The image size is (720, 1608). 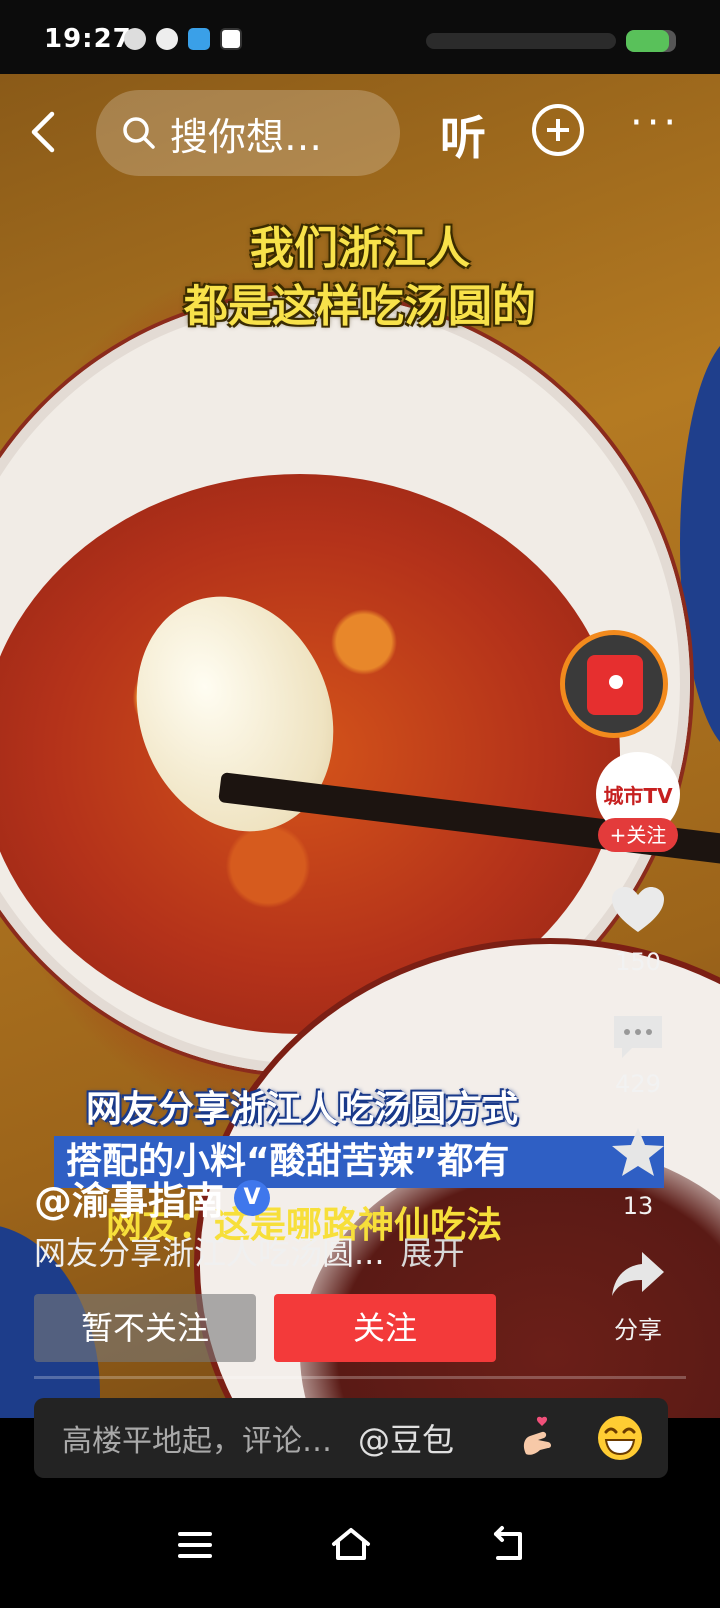 I want to click on app-notification-icon, so click(x=135, y=39).